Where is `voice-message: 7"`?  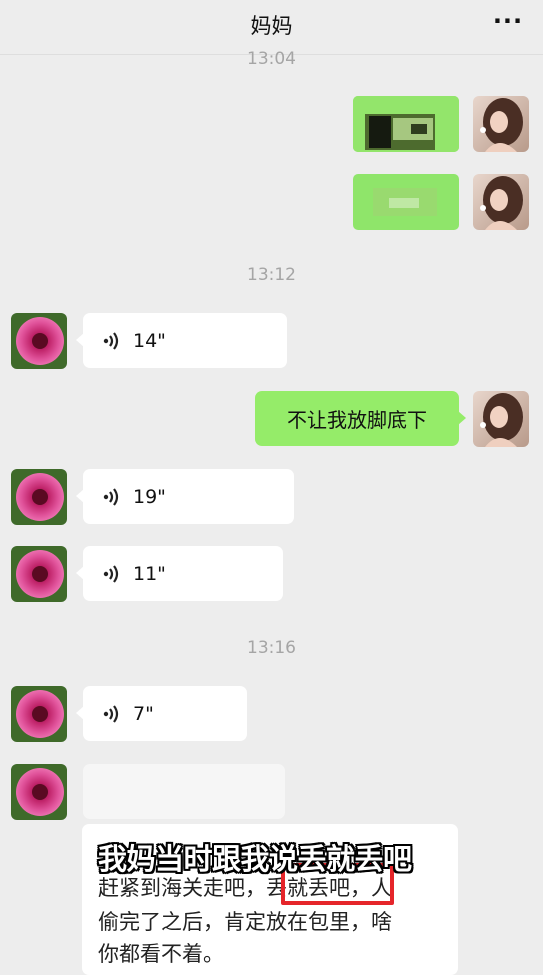 voice-message: 7" is located at coordinates (161, 713).